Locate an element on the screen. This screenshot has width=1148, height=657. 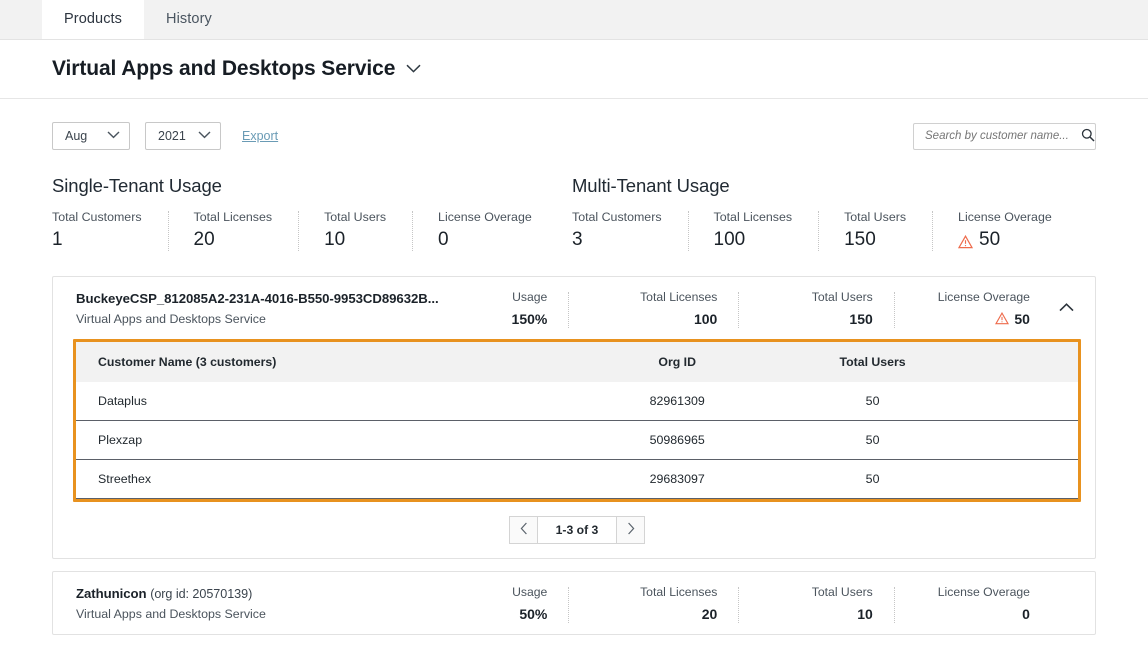
table-pagination: 1-3 of 3 is located at coordinates (577, 530).